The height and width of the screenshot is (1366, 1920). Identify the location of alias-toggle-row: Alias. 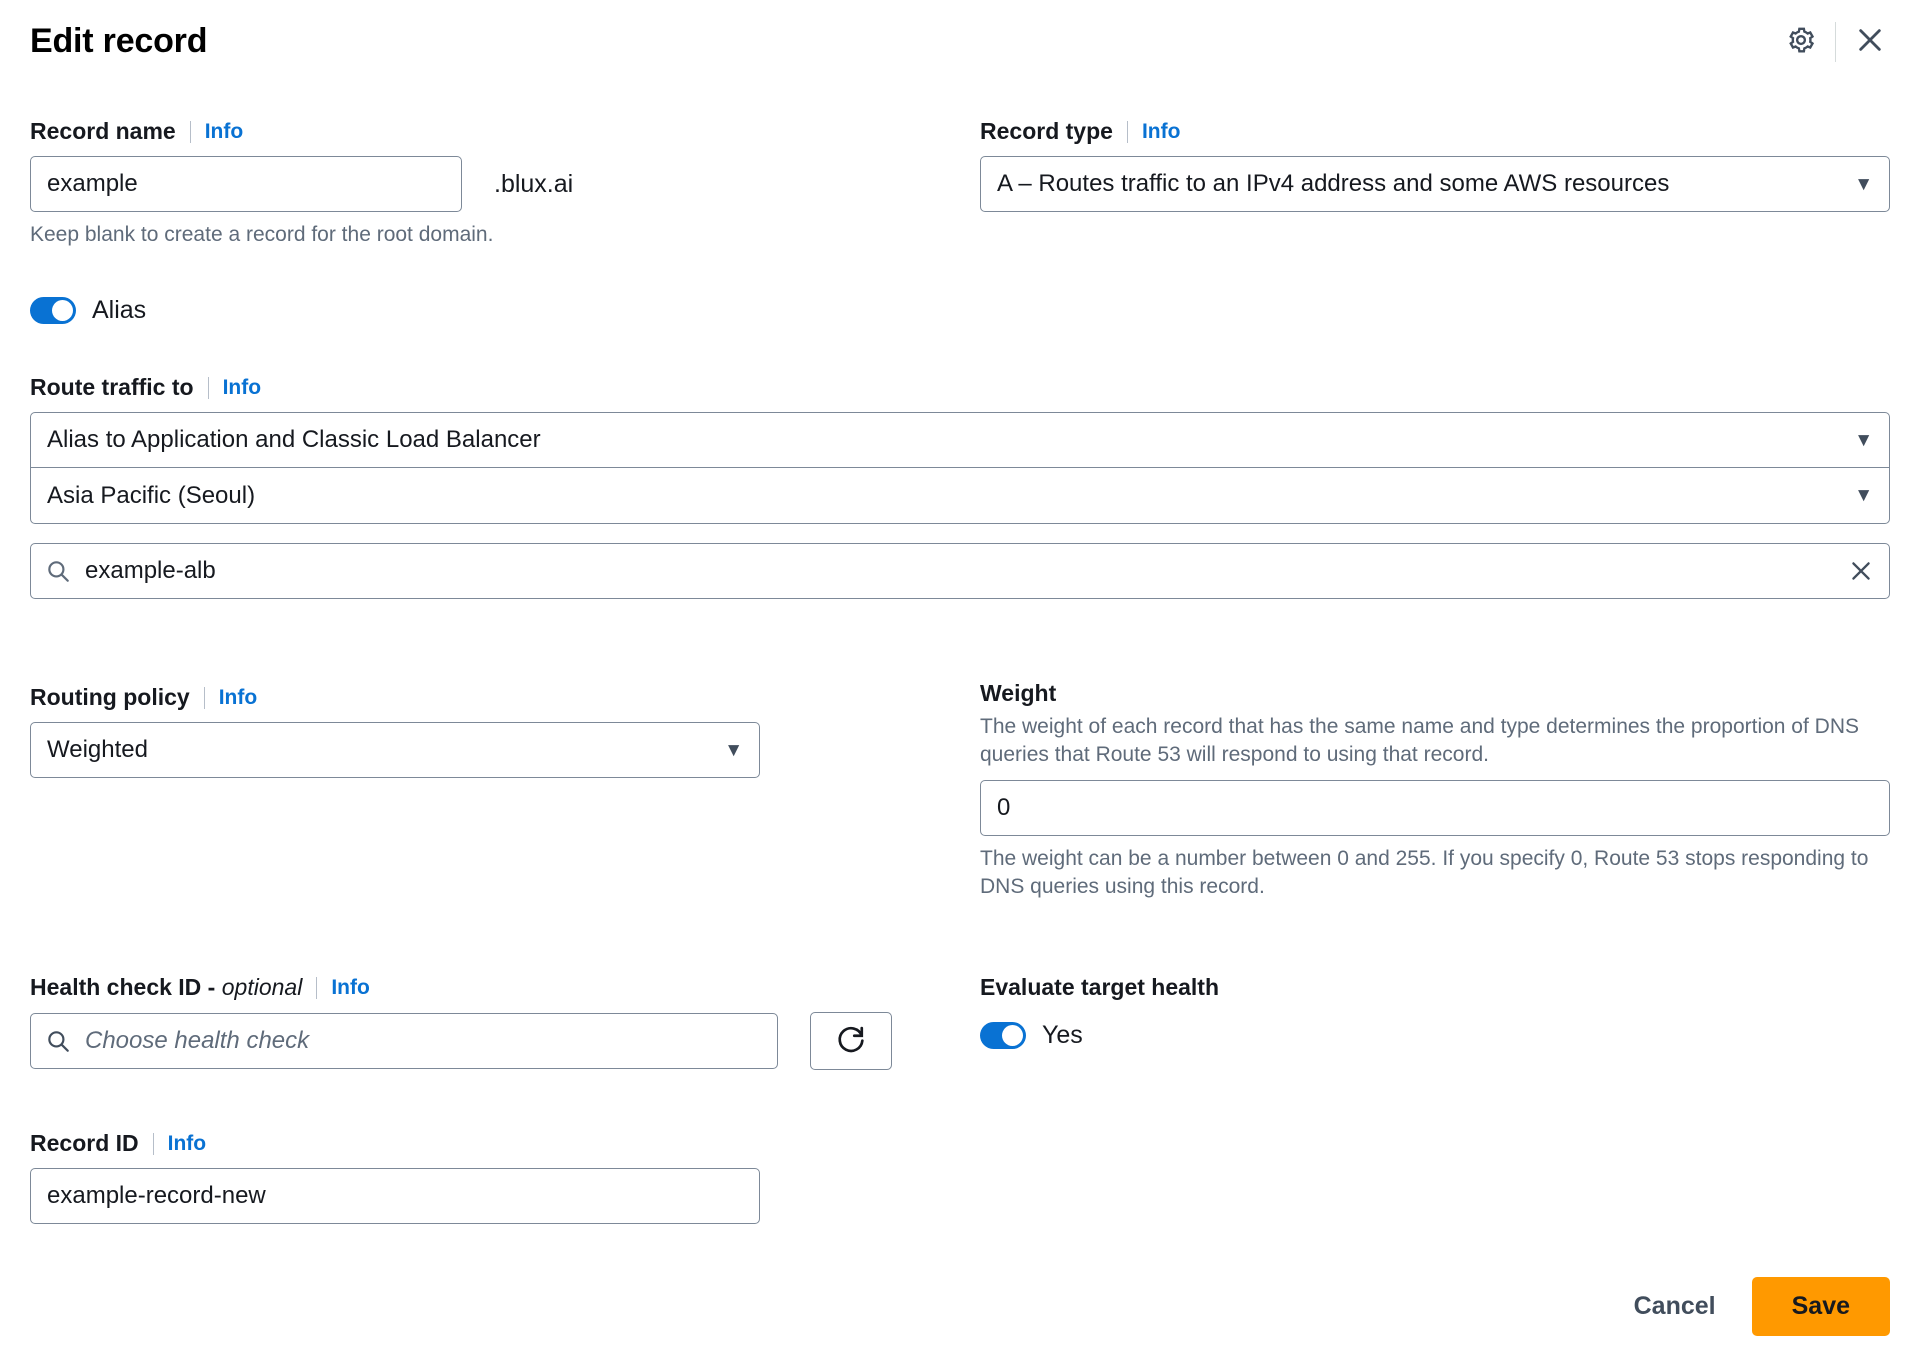
(88, 310).